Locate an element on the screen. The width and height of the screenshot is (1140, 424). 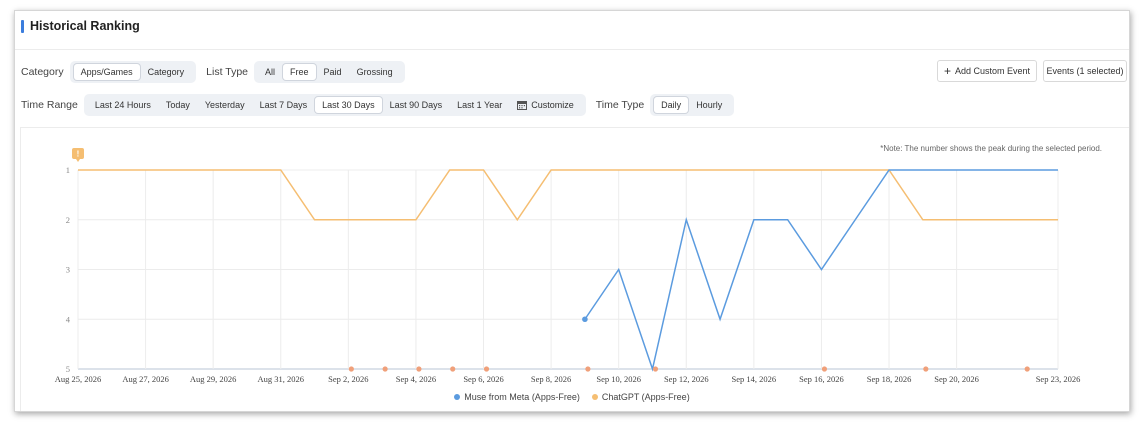
series-start-point is located at coordinates (585, 319).